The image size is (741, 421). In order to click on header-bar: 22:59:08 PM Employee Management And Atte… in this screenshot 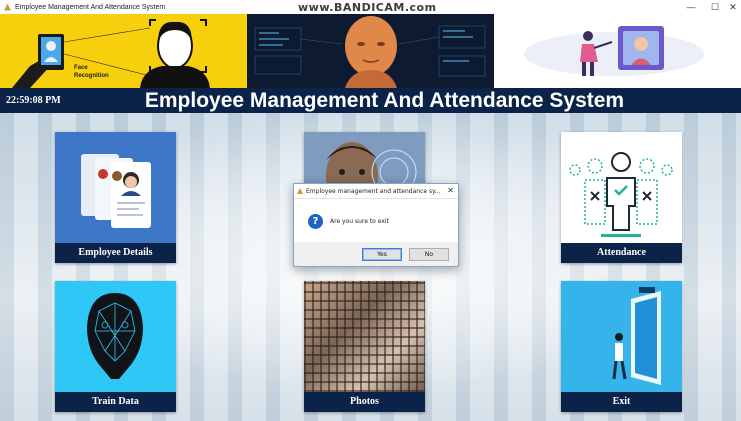, I will do `click(370, 100)`.